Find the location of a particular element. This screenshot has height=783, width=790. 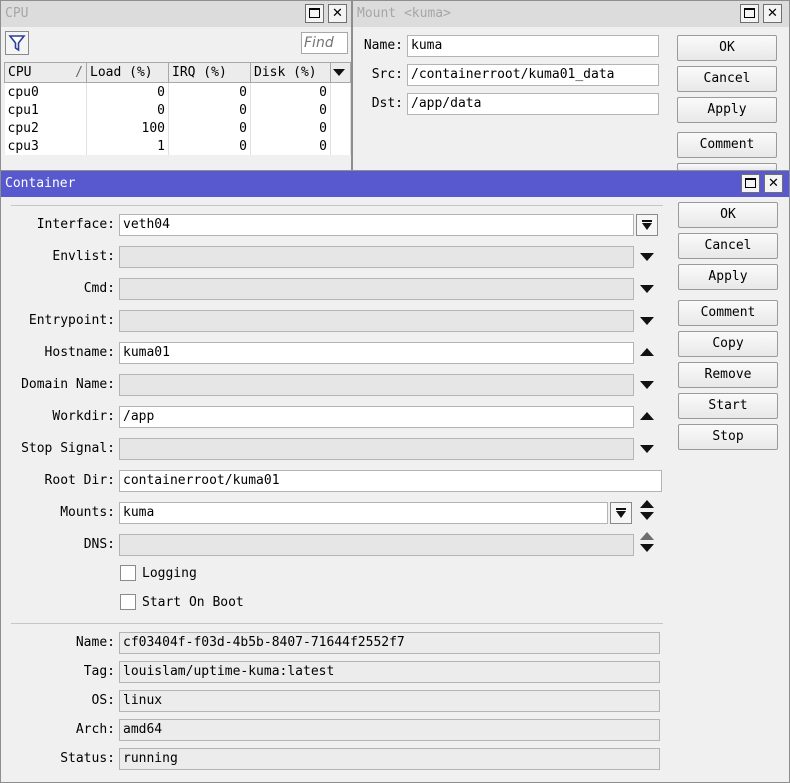

mounts-field: kuma is located at coordinates (363, 513).